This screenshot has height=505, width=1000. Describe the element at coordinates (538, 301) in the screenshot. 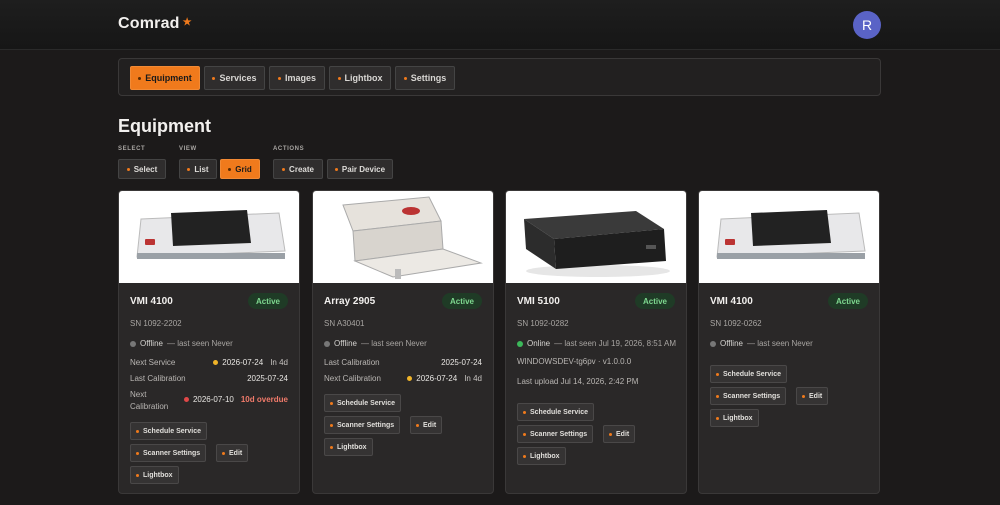

I see `card-title: VMI 5100` at that location.